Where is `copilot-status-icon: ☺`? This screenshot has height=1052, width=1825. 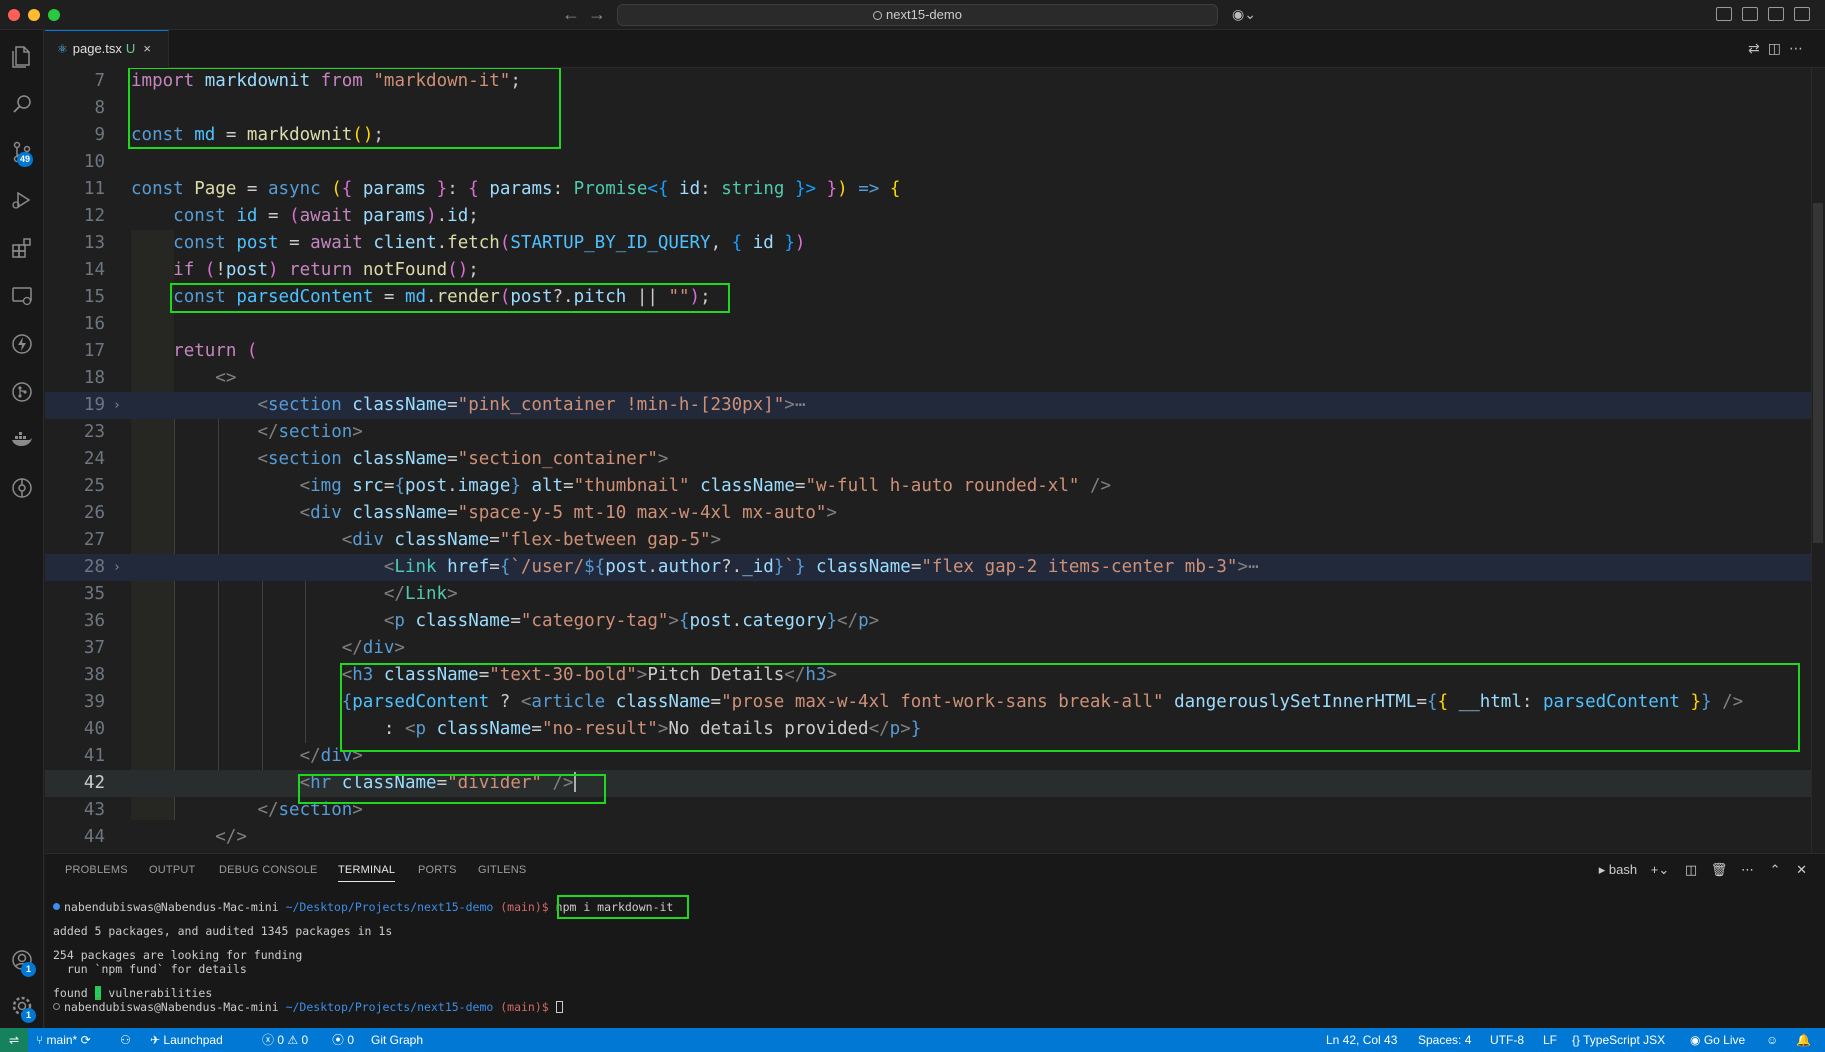
copilot-status-icon: ☺ is located at coordinates (1772, 1040).